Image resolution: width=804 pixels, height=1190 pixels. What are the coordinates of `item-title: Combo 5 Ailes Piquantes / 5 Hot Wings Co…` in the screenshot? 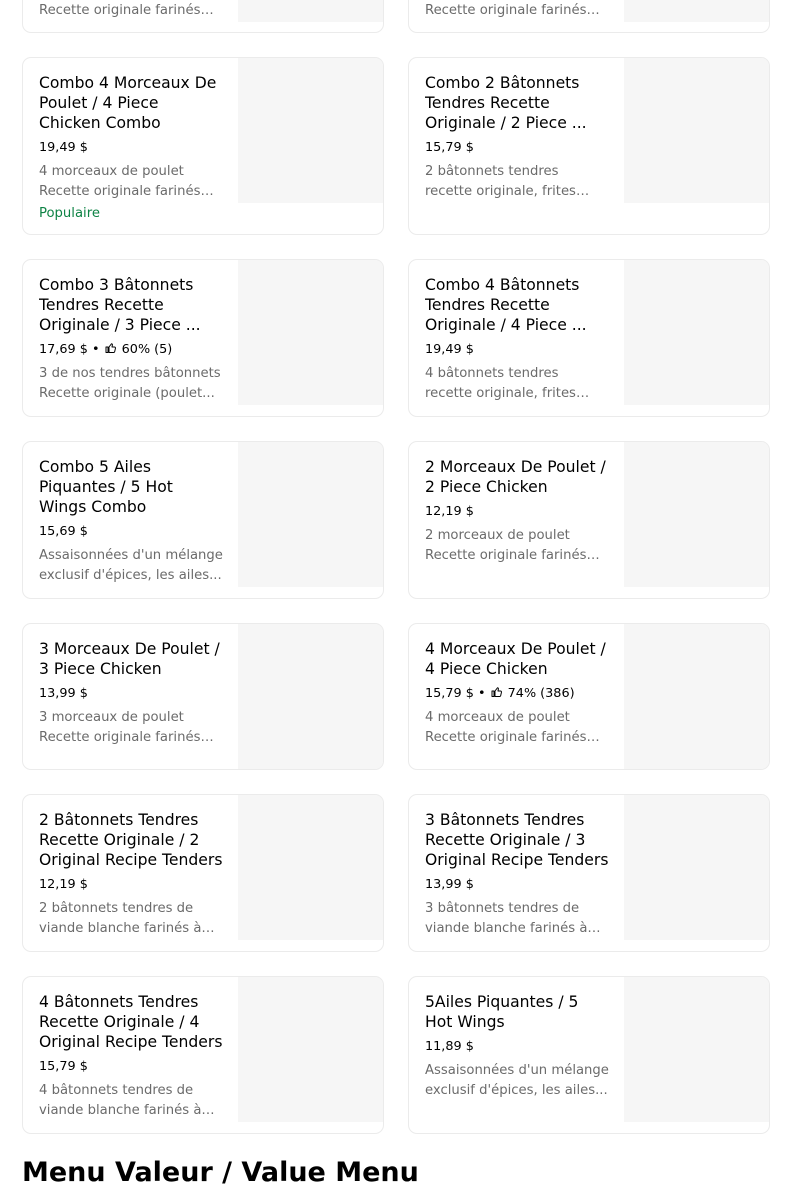 It's located at (106, 487).